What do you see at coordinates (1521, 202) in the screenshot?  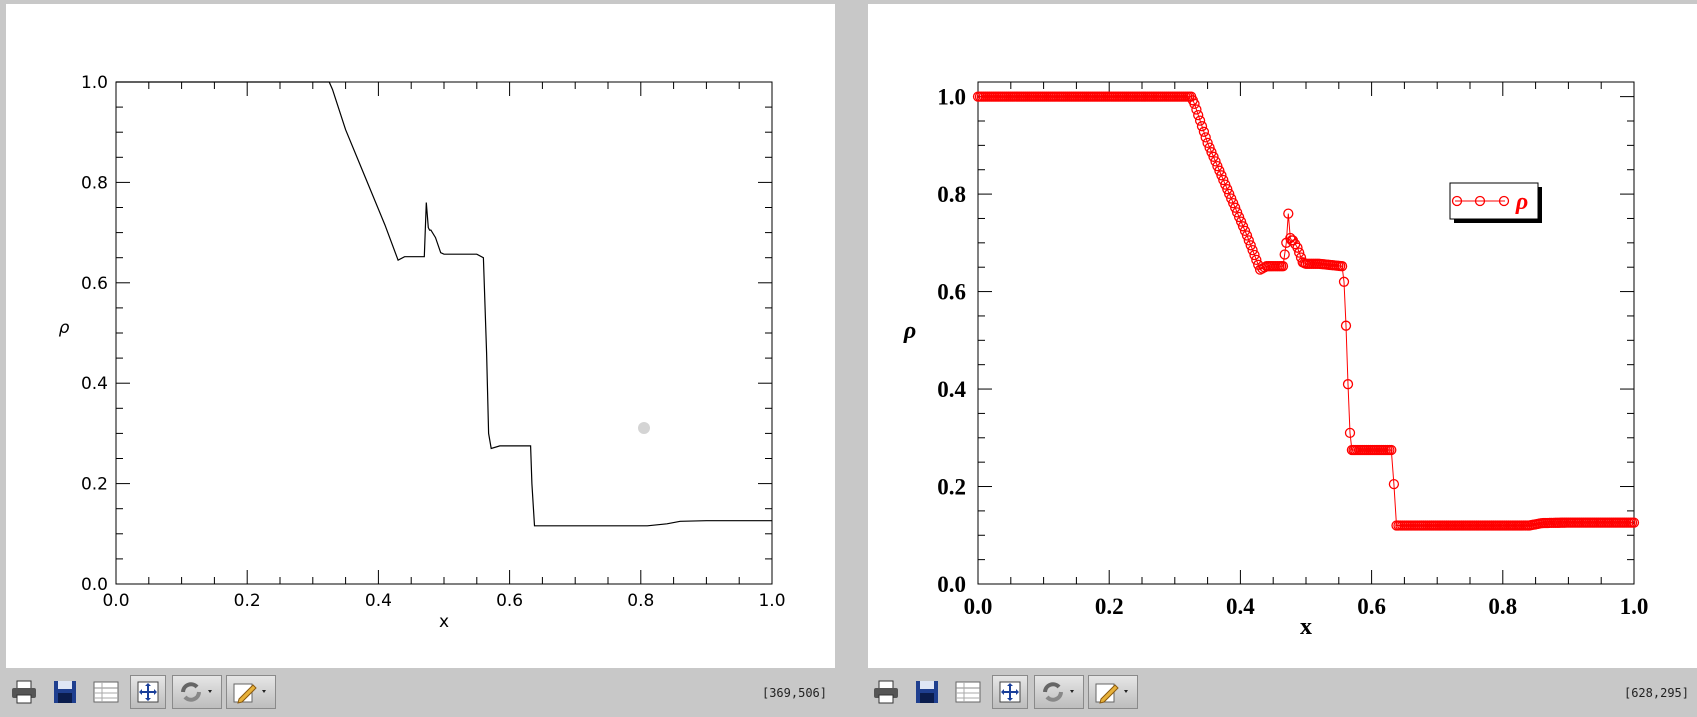 I see `legend-label: ρ` at bounding box center [1521, 202].